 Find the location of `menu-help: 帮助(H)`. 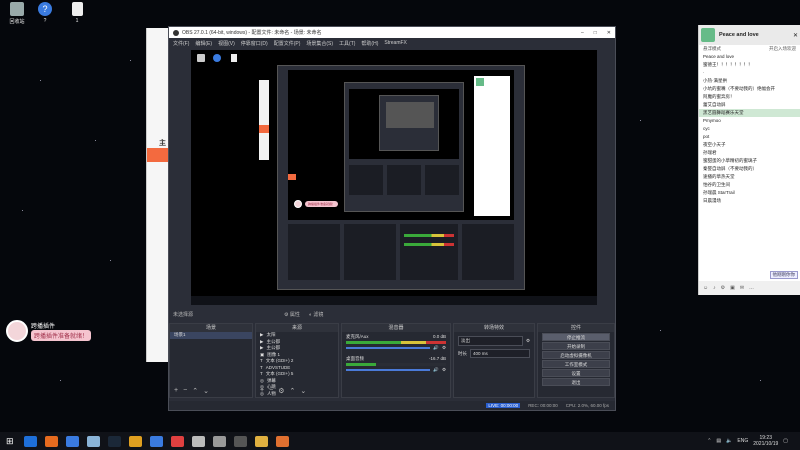

menu-help: 帮助(H) is located at coordinates (369, 43).